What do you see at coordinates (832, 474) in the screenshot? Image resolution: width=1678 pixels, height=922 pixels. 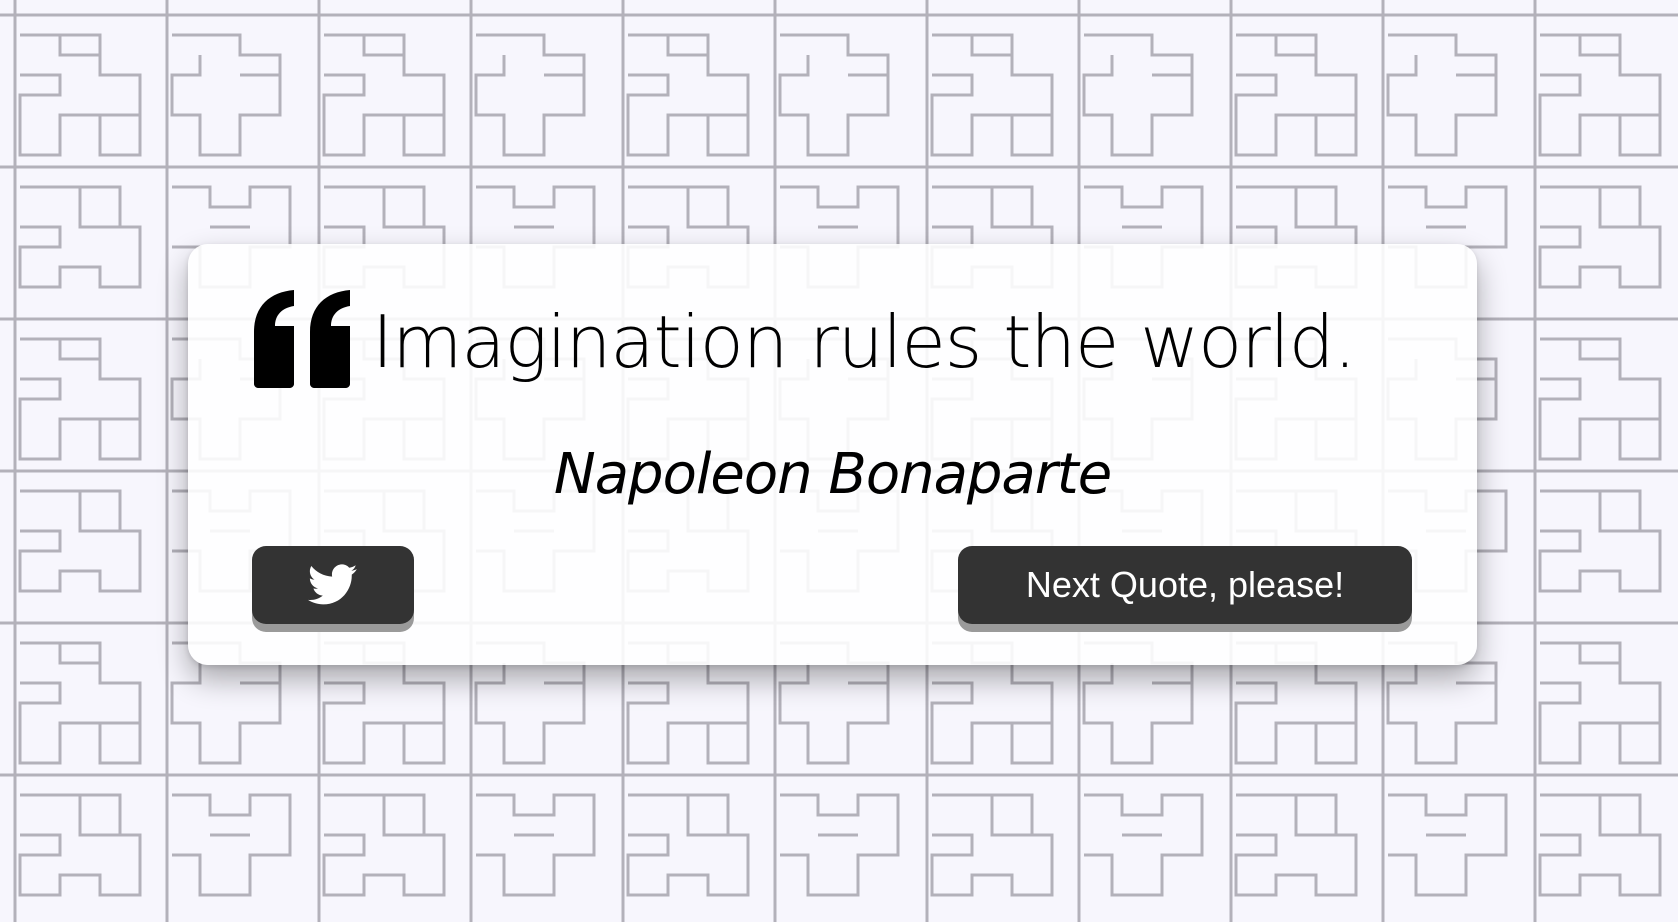 I see `quote-author: Napoleon Bonaparte` at bounding box center [832, 474].